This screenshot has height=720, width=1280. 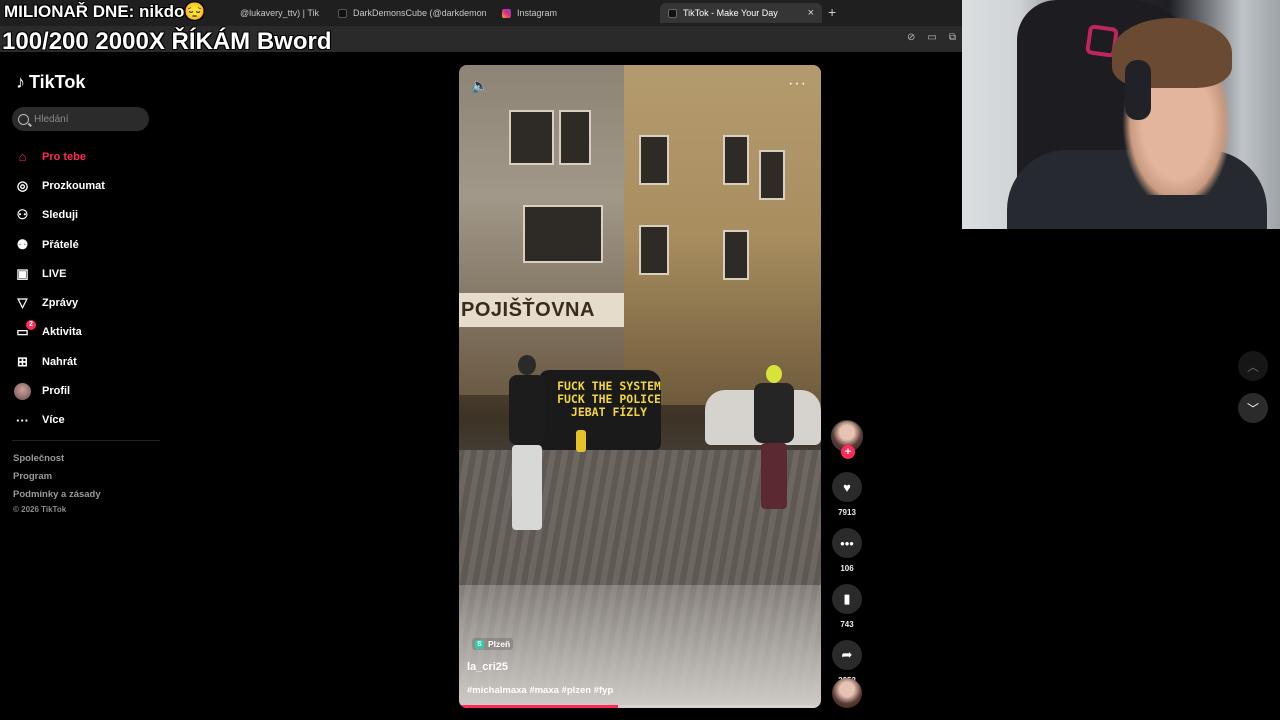 What do you see at coordinates (562, 13) in the screenshot?
I see `browser-tab-3: Instagram` at bounding box center [562, 13].